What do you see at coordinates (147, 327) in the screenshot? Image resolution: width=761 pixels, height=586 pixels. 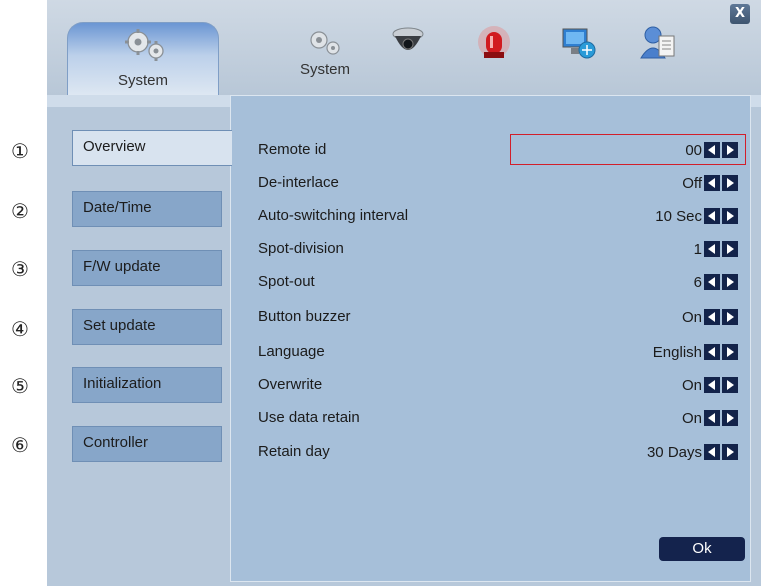 I see `sidebar-item-set-update: Set update` at bounding box center [147, 327].